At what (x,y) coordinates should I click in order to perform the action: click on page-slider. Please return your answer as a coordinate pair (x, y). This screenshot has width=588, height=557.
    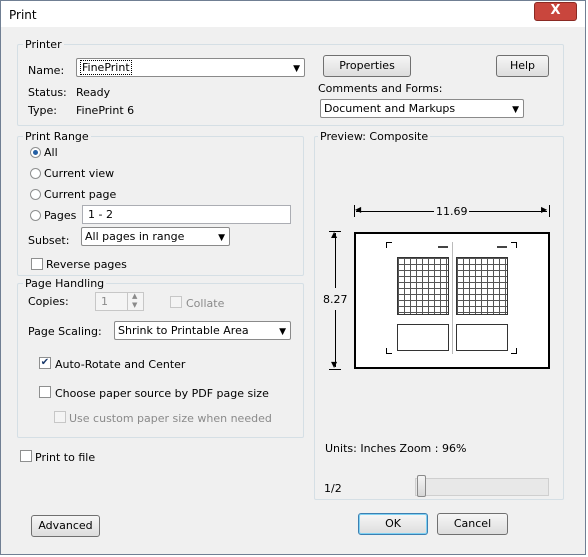
    Looking at the image, I should click on (482, 487).